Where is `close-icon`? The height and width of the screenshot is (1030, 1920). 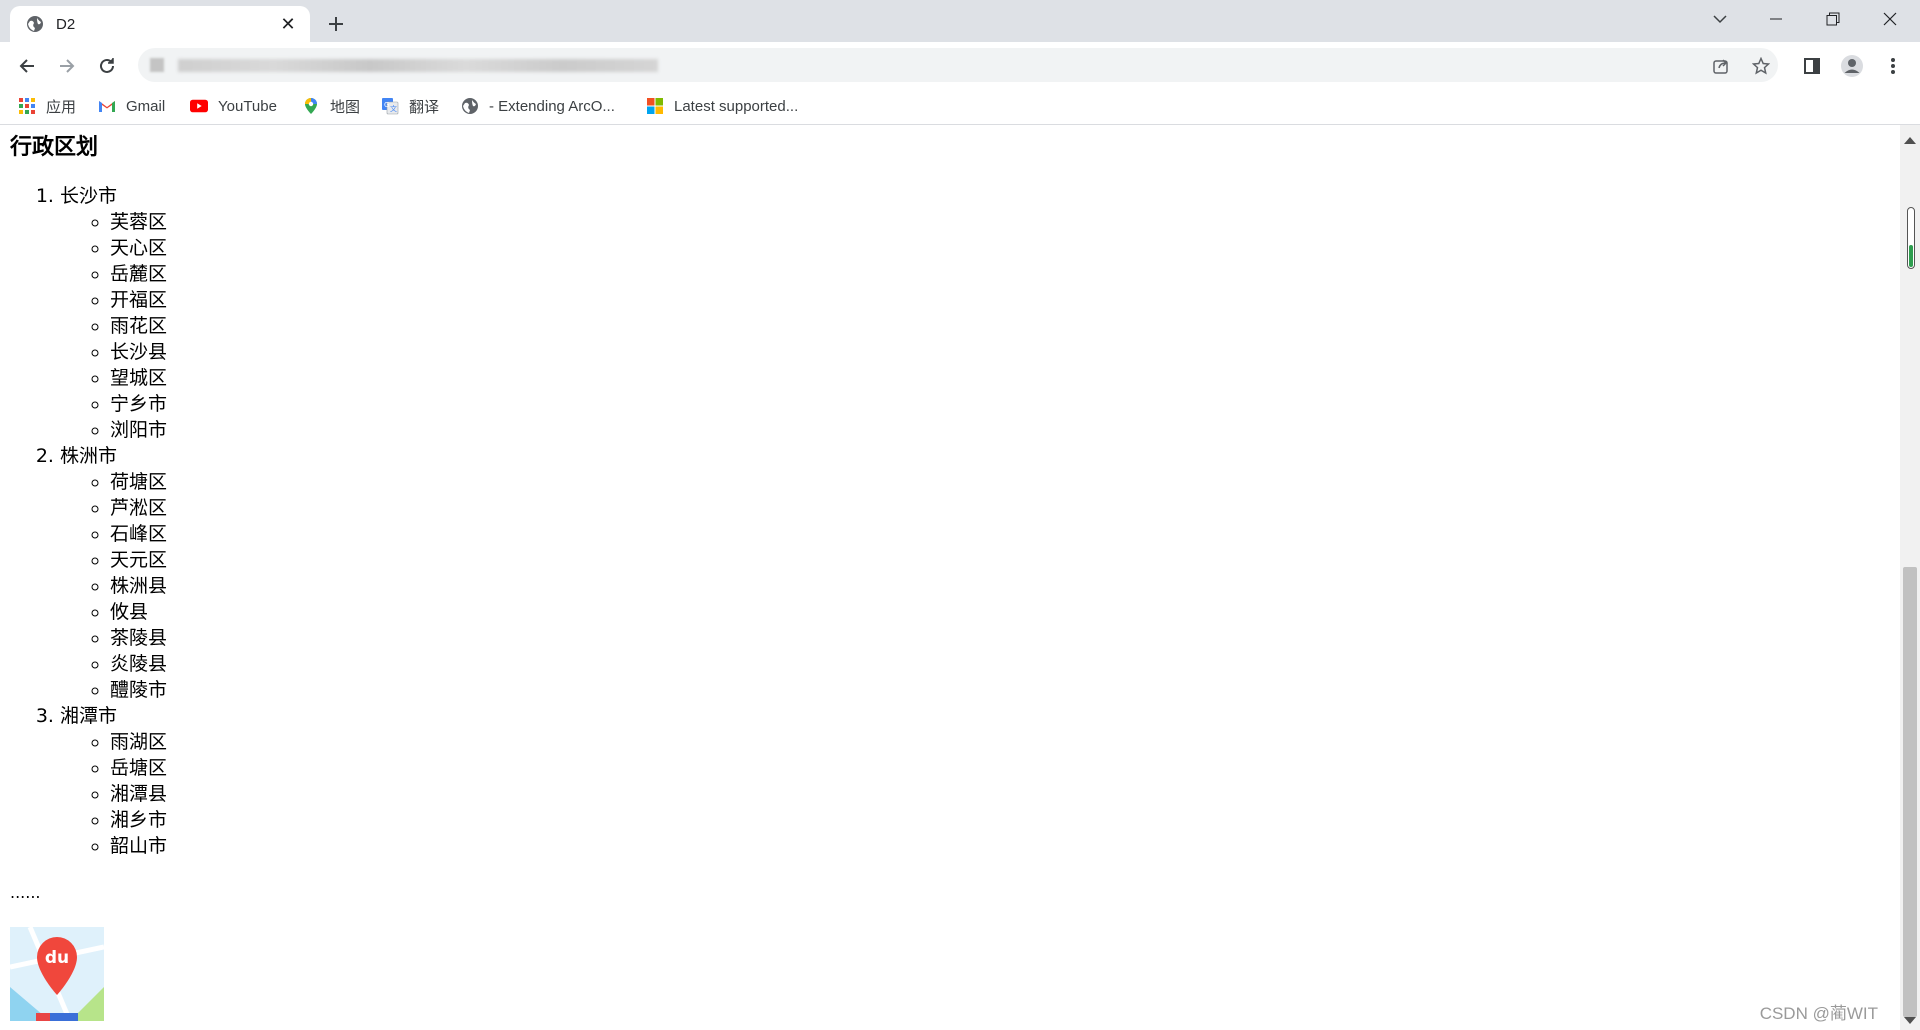
close-icon is located at coordinates (1890, 19).